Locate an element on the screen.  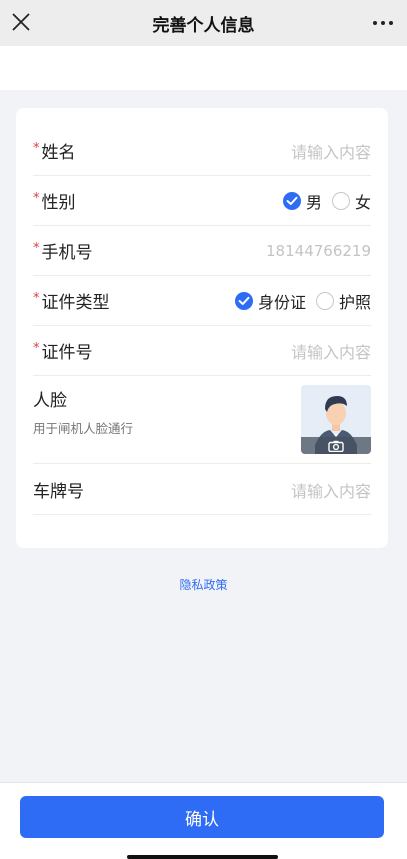
name-input: 请输入内容 is located at coordinates (331, 151).